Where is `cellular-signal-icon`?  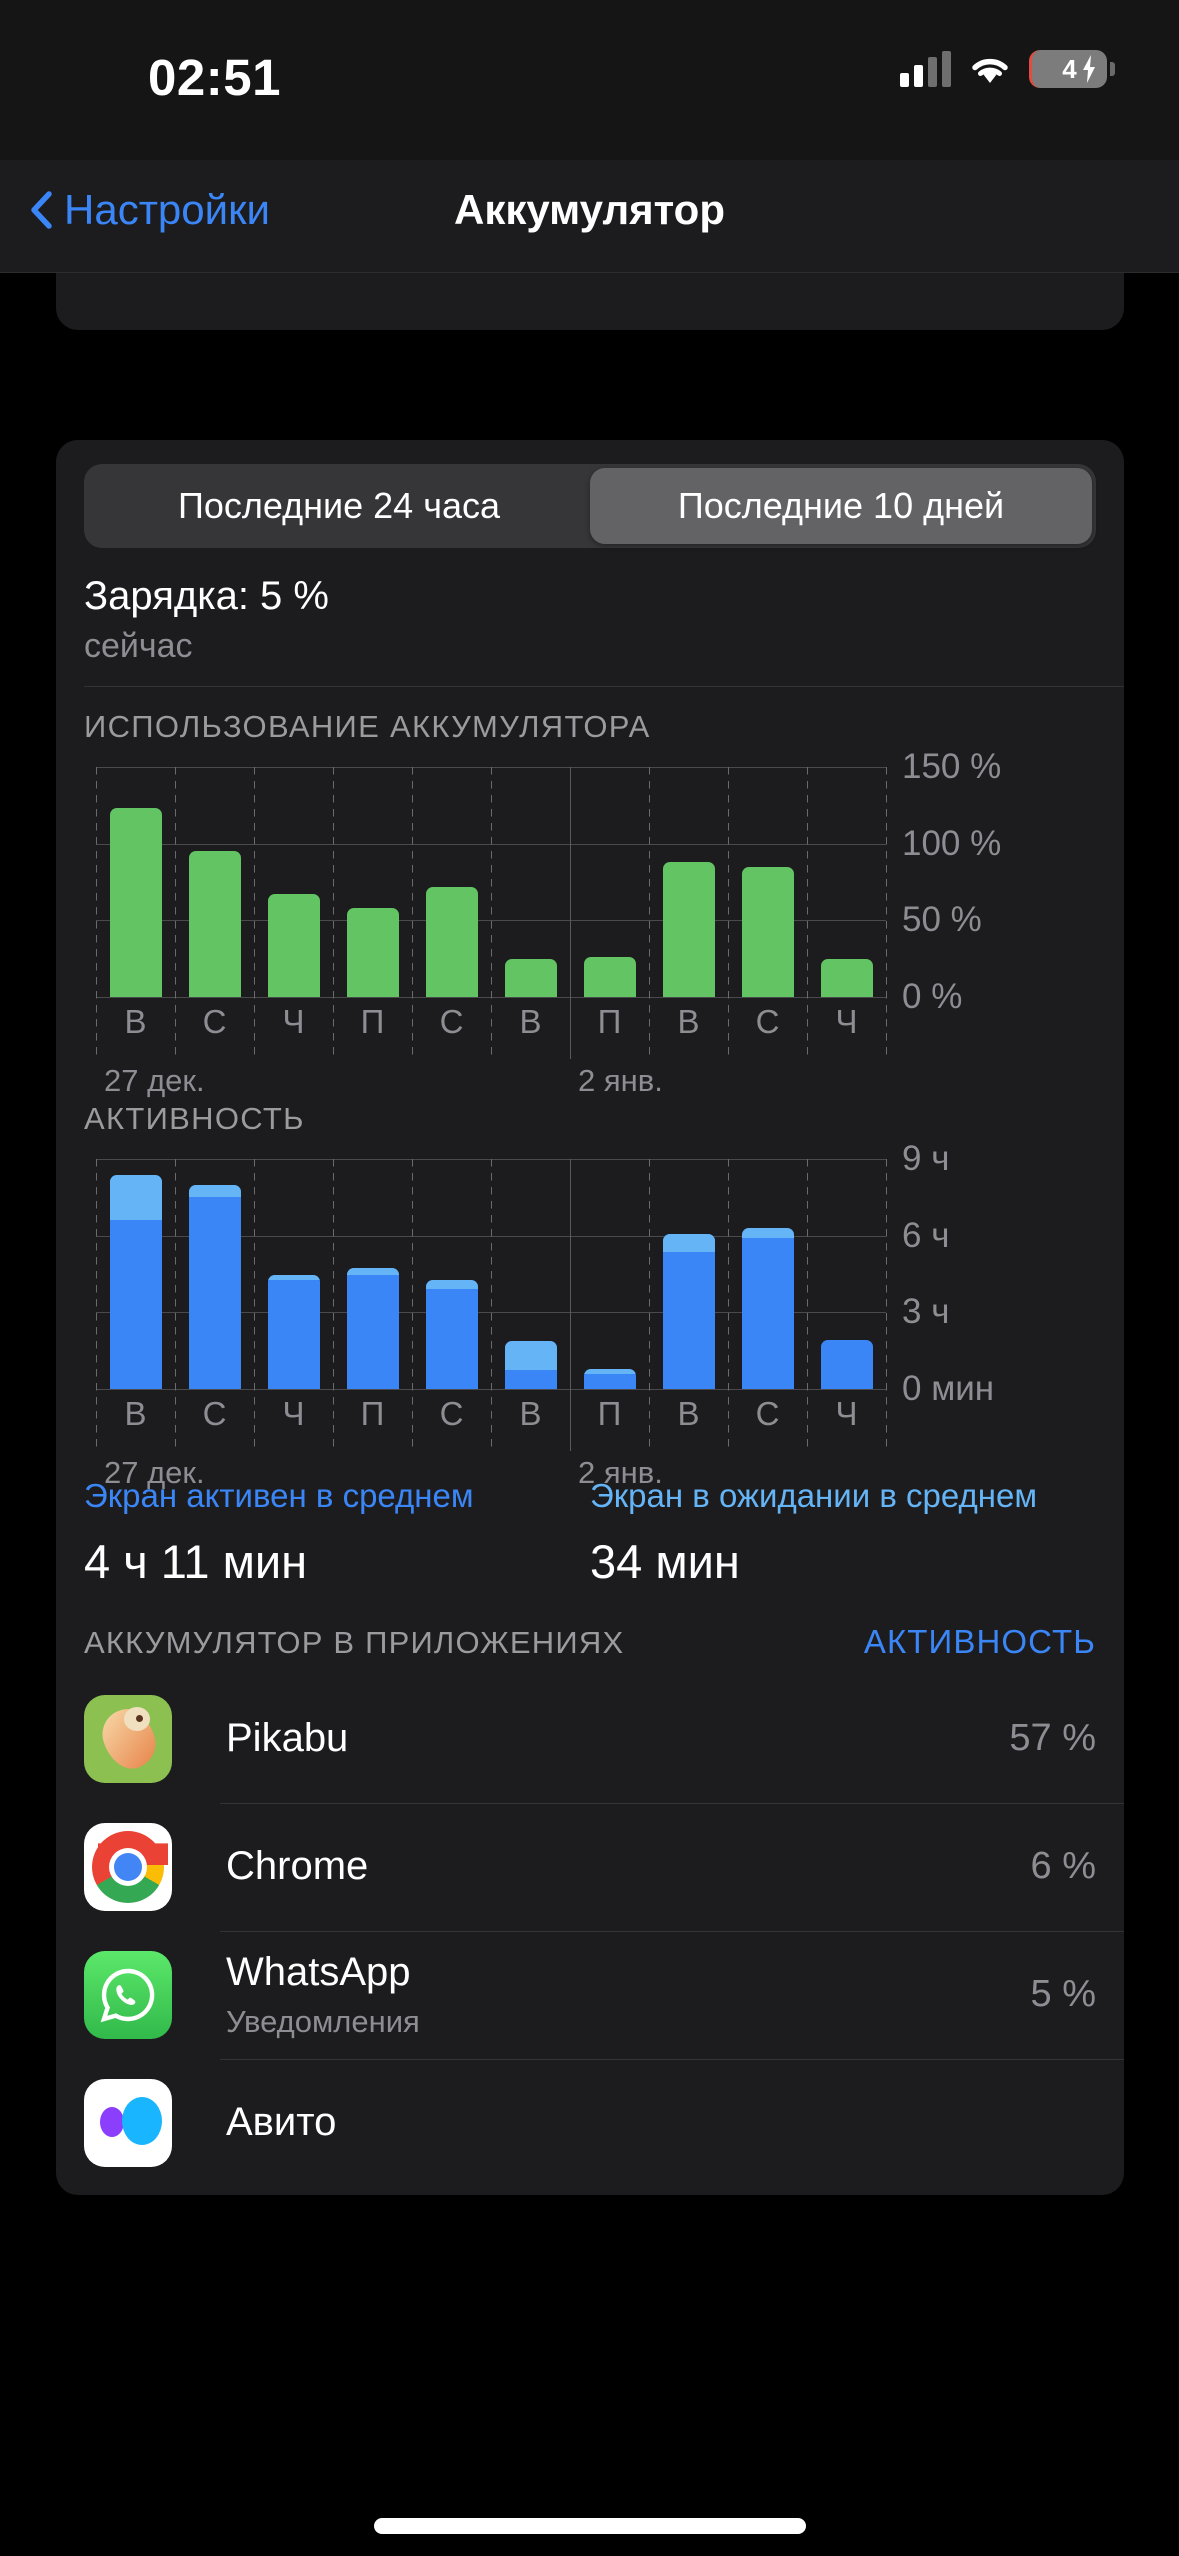 cellular-signal-icon is located at coordinates (925, 69).